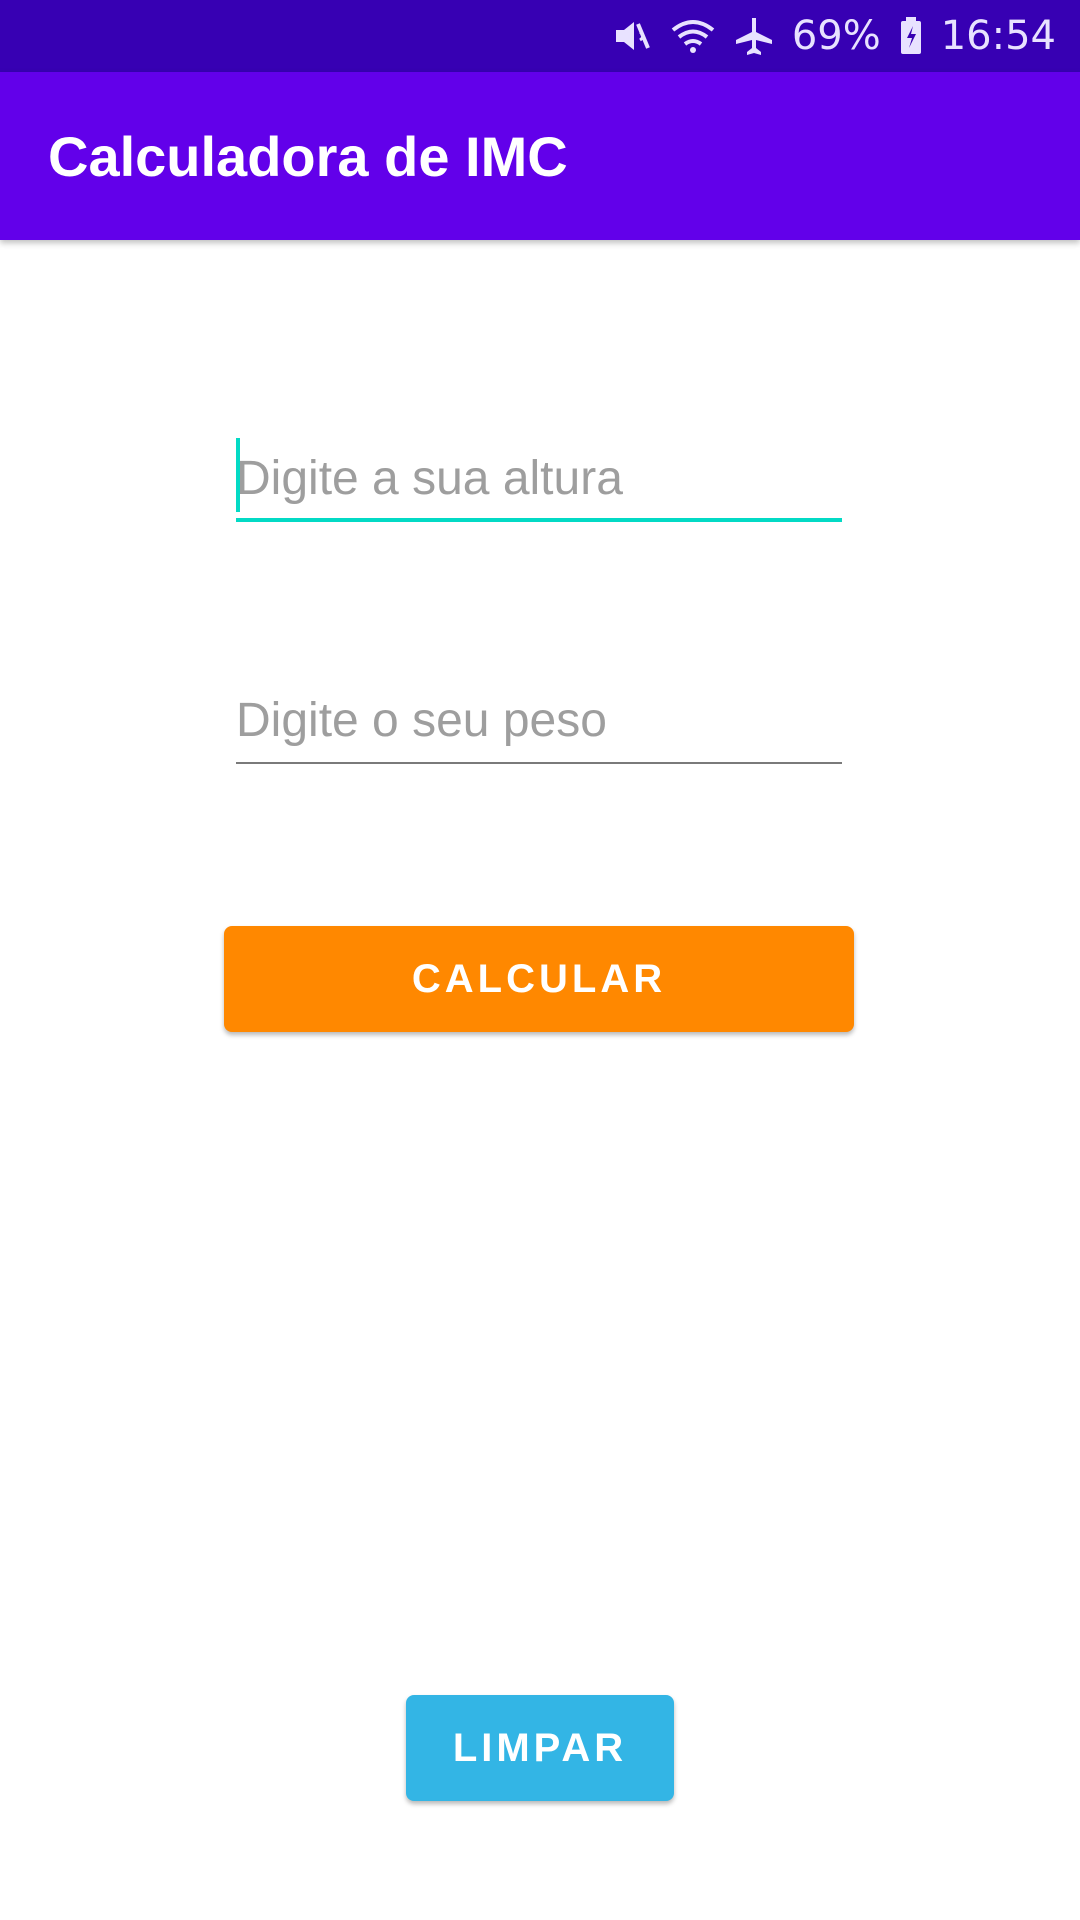  What do you see at coordinates (238, 475) in the screenshot?
I see `text-cursor` at bounding box center [238, 475].